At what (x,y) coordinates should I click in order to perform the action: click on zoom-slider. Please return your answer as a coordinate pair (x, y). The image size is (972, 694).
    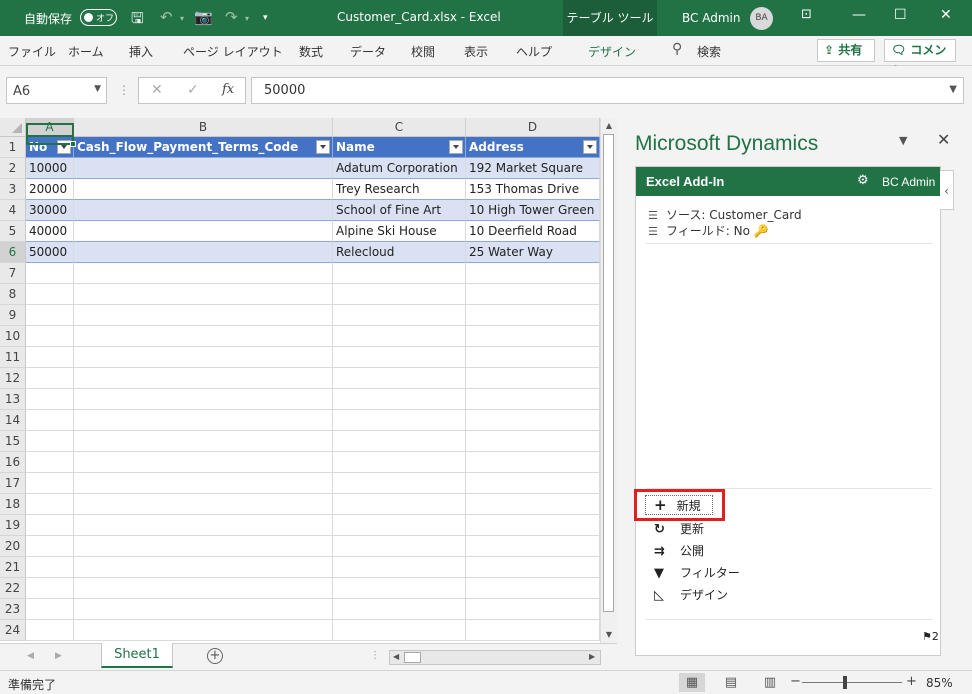
    Looking at the image, I should click on (852, 682).